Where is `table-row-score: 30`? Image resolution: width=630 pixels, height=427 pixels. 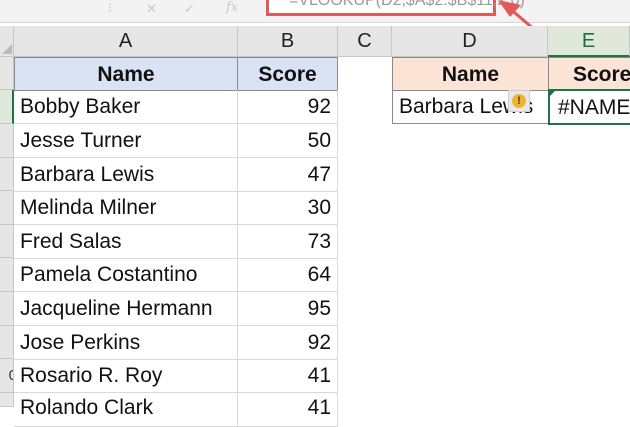
table-row-score: 30 is located at coordinates (288, 208).